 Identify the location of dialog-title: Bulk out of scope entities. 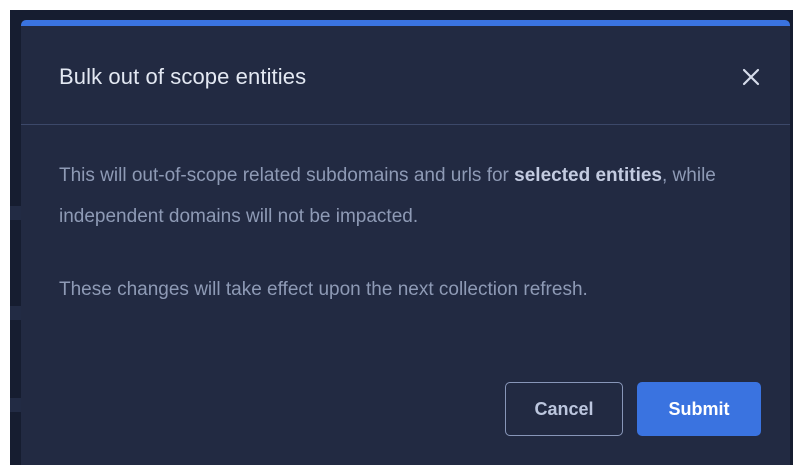
(183, 76).